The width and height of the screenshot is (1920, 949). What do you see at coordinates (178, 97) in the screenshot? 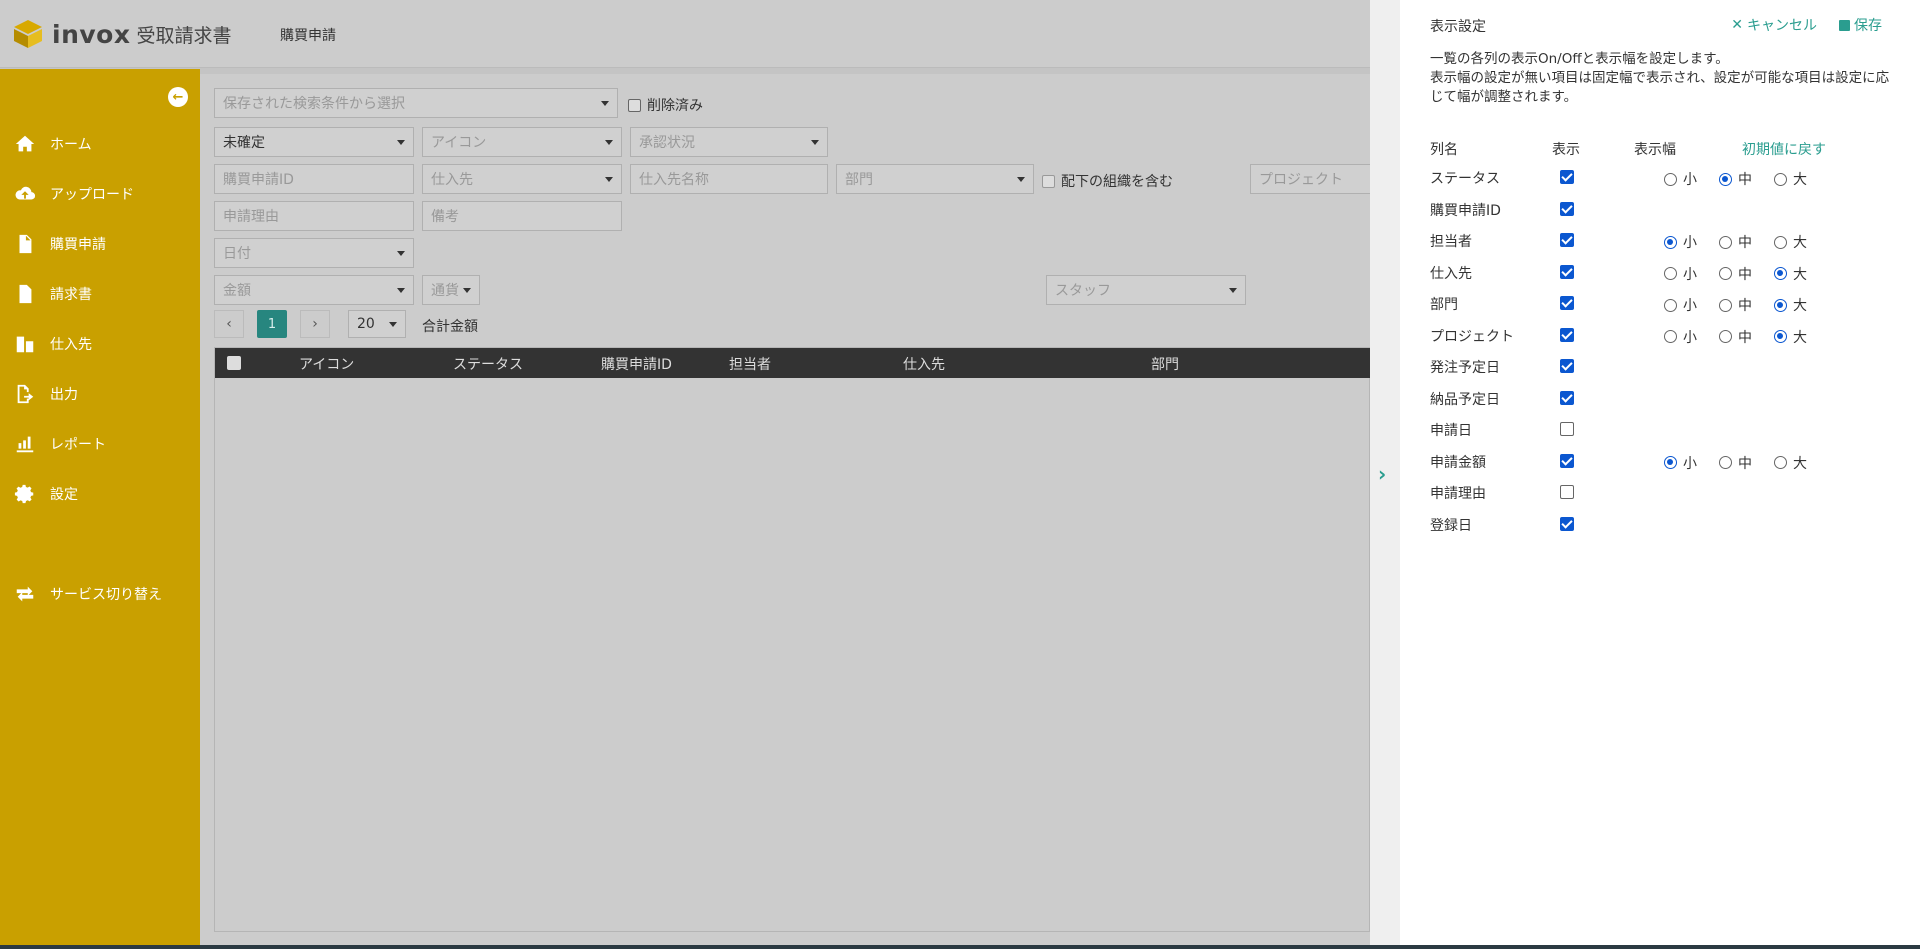
I see `sidebar-collapse-icon: ←` at bounding box center [178, 97].